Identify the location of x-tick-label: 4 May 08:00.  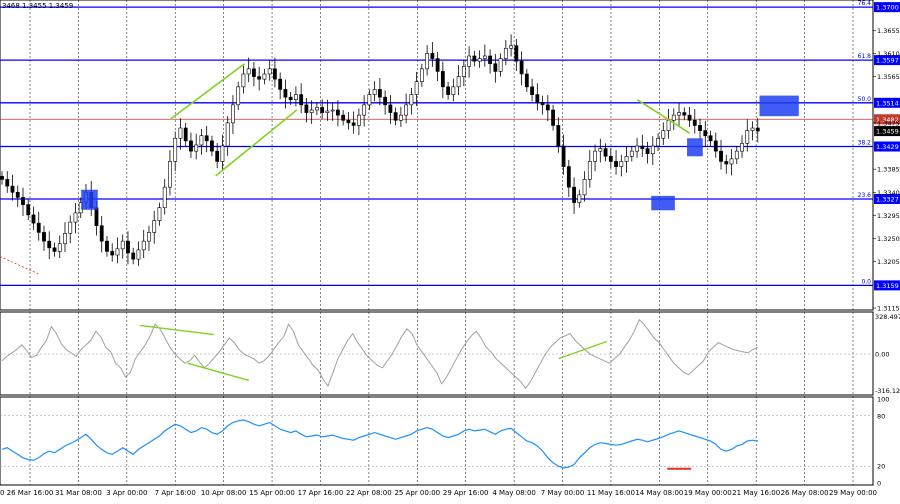
(514, 493).